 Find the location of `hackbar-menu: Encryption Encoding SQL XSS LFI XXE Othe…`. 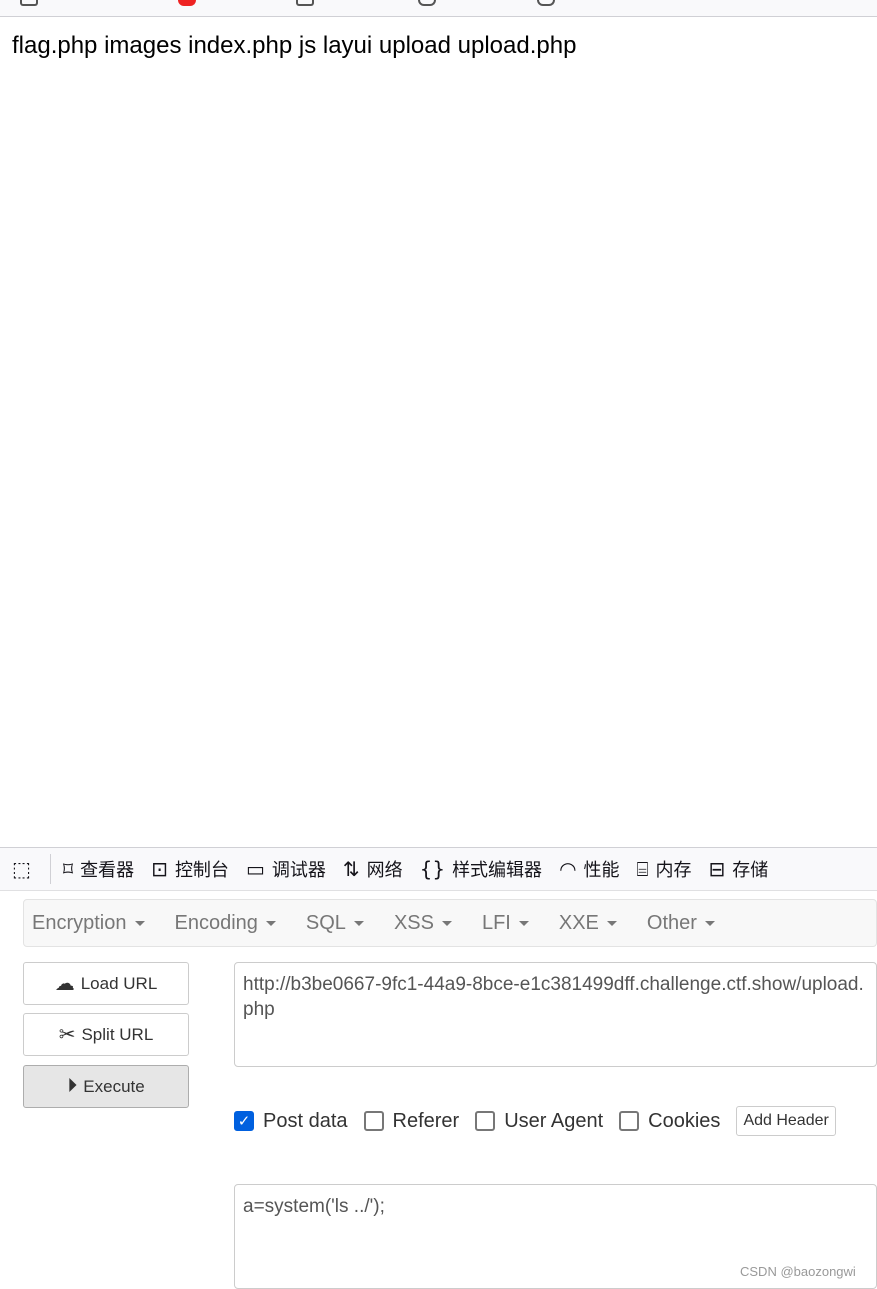

hackbar-menu: Encryption Encoding SQL XSS LFI XXE Othe… is located at coordinates (450, 923).